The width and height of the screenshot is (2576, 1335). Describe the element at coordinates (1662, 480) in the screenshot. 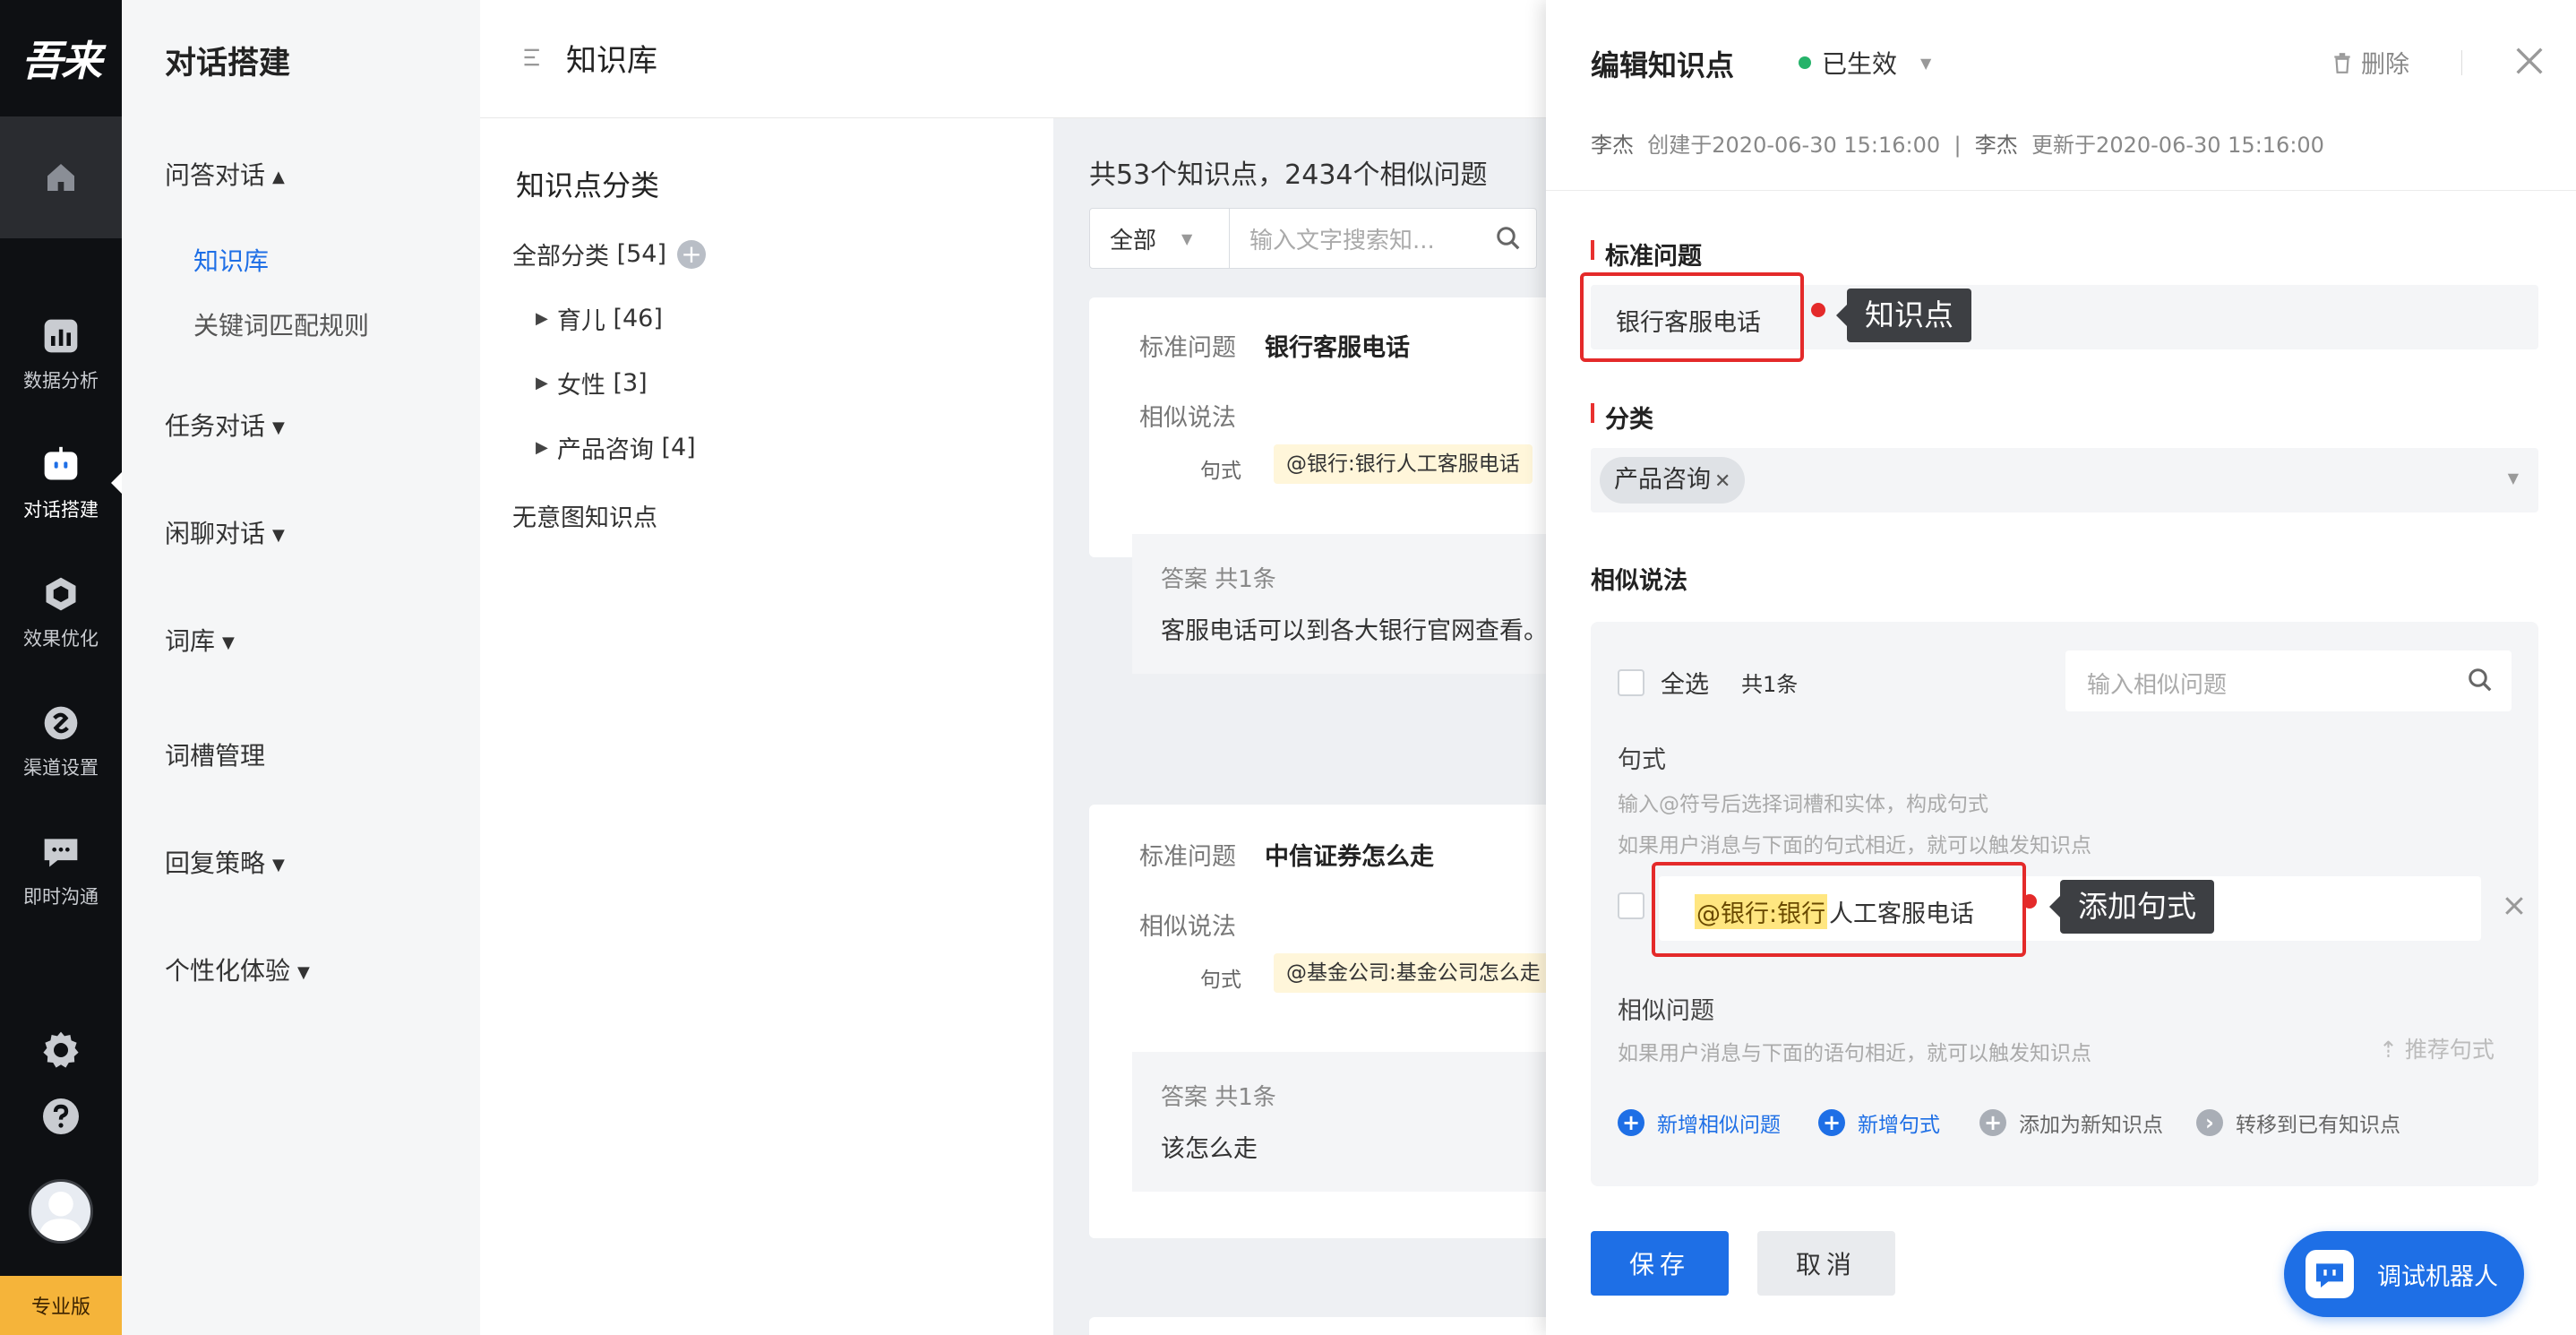

I see `tag-label: 产品咨询` at that location.